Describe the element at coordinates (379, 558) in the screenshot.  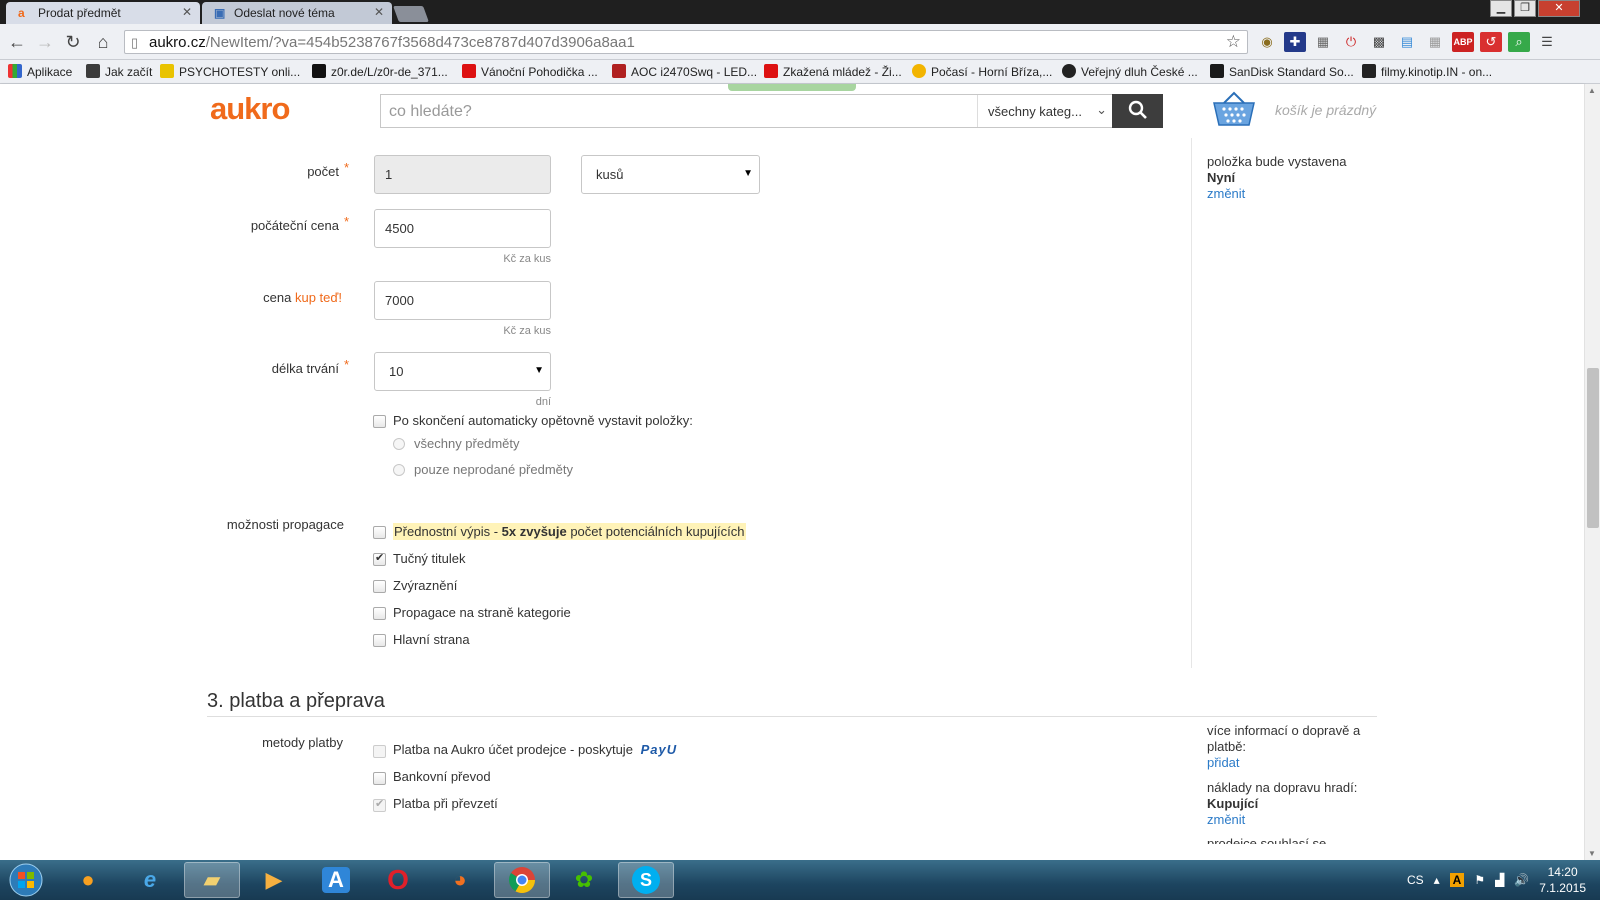
I see `bold-title-checkbox` at that location.